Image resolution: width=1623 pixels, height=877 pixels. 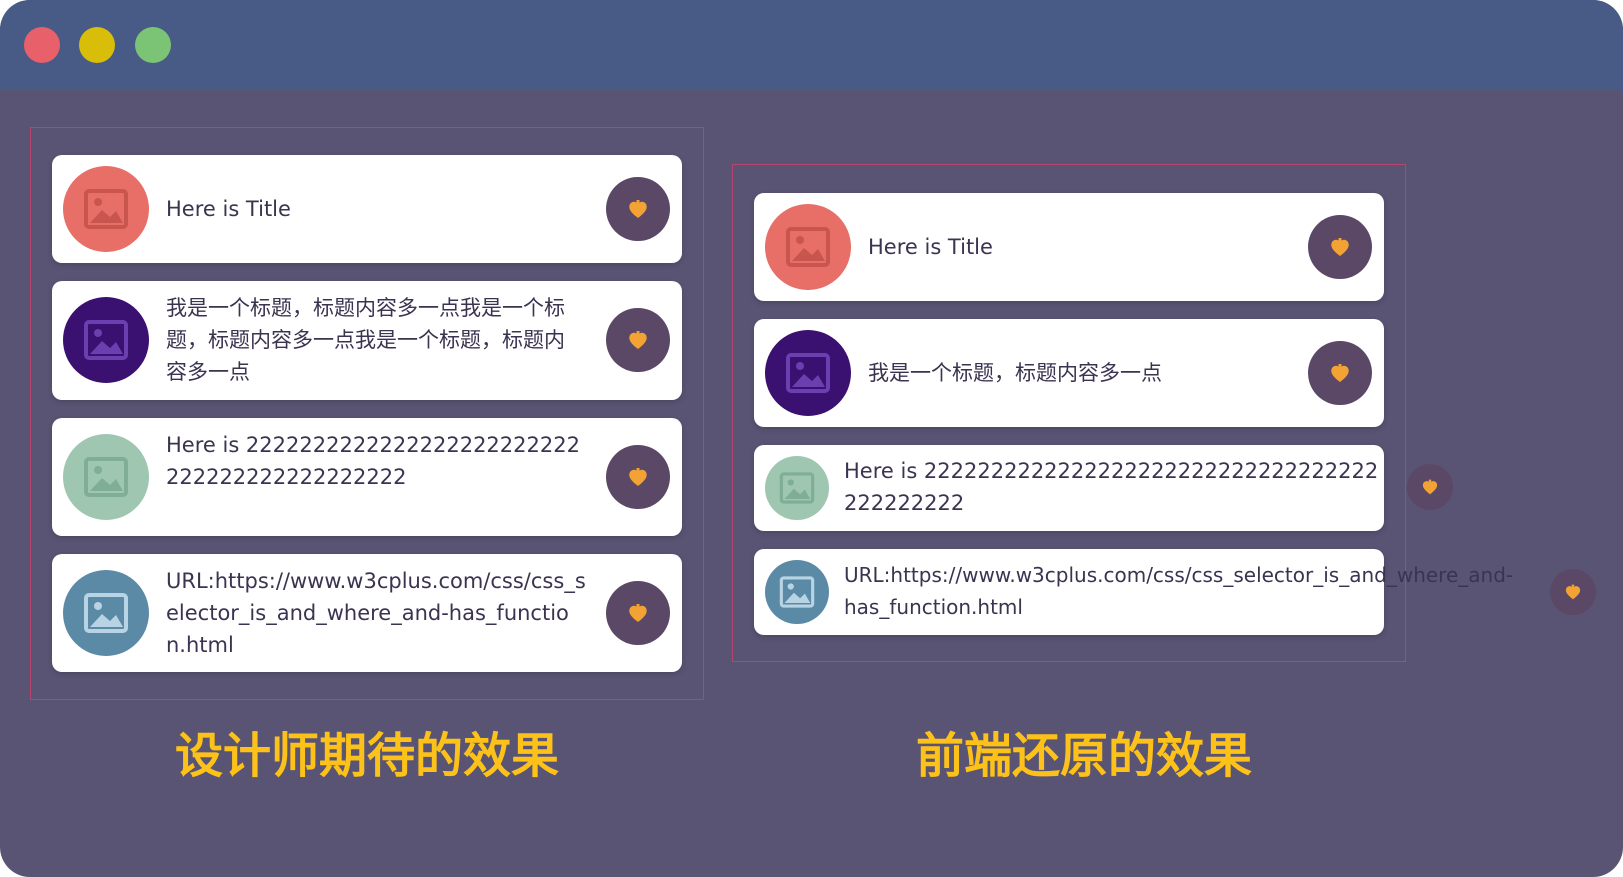 I want to click on list-item: 我是一个标题，标题内容多一点, so click(x=1069, y=373).